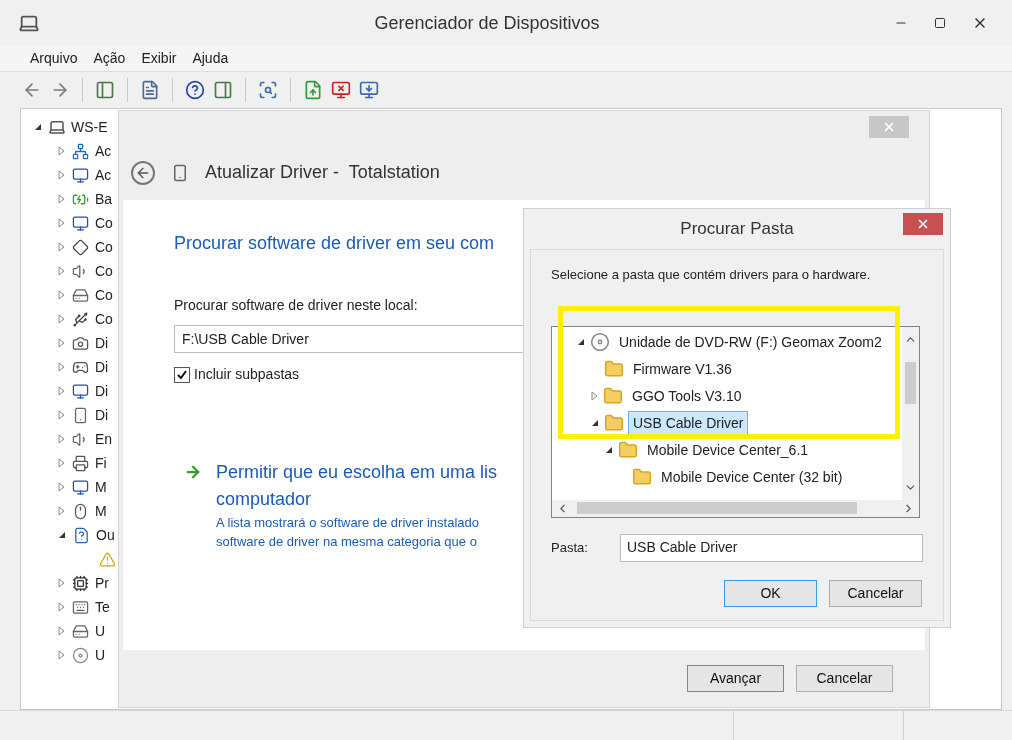 The height and width of the screenshot is (740, 1012). I want to click on menu-item: Ação, so click(109, 58).